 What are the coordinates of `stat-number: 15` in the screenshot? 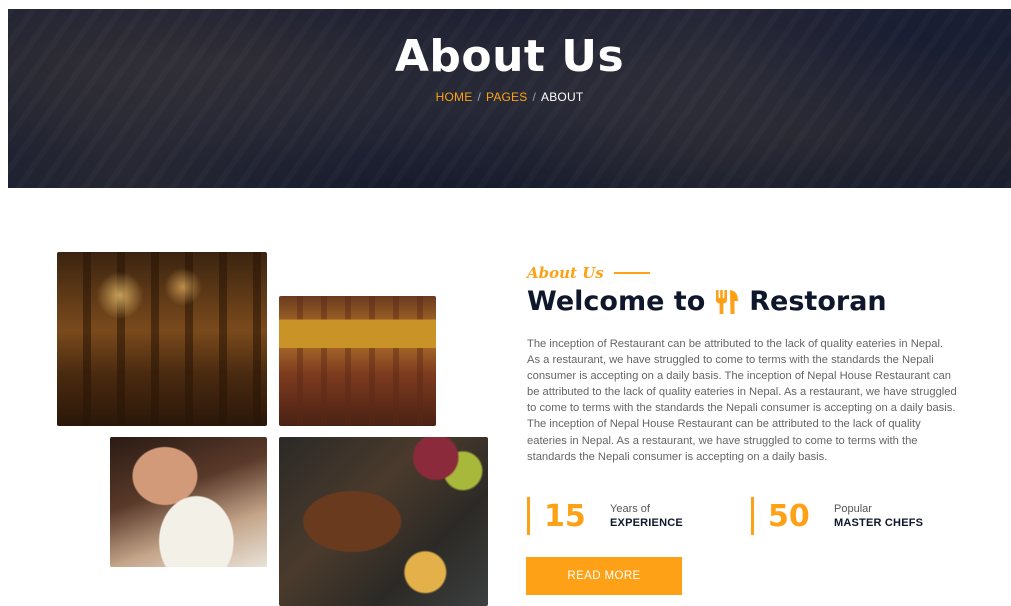 It's located at (565, 516).